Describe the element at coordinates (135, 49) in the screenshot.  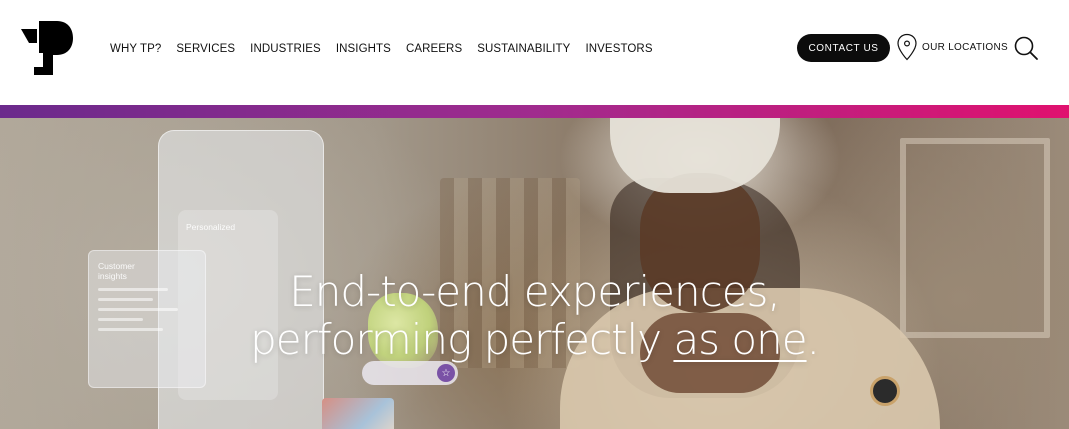
I see `nav-why-tp: WHY TP?` at that location.